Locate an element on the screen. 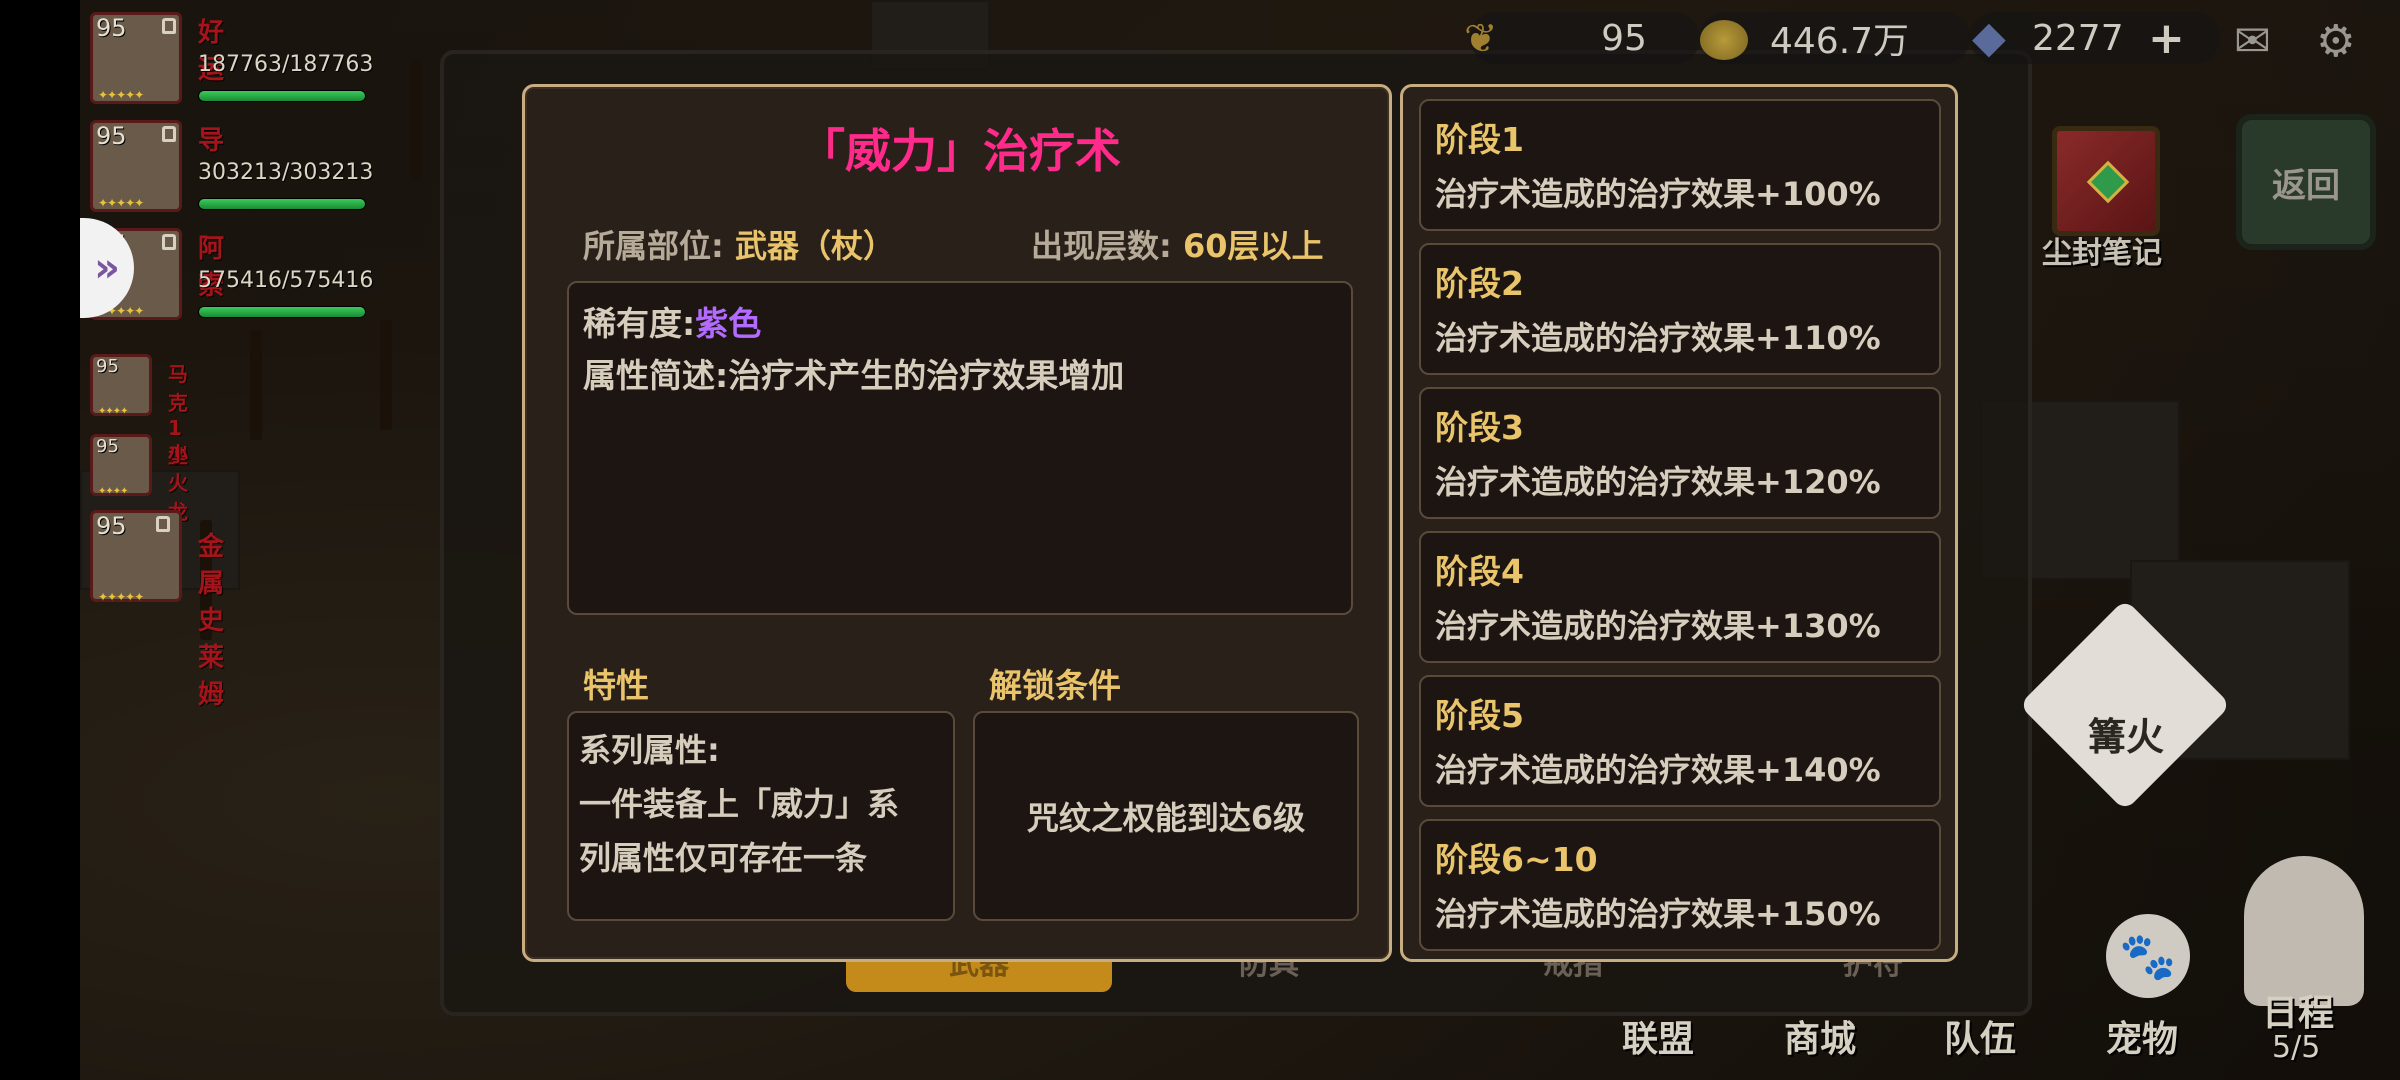 Image resolution: width=2400 pixels, height=1080 pixels. party-hp: 575416/575416 is located at coordinates (286, 280).